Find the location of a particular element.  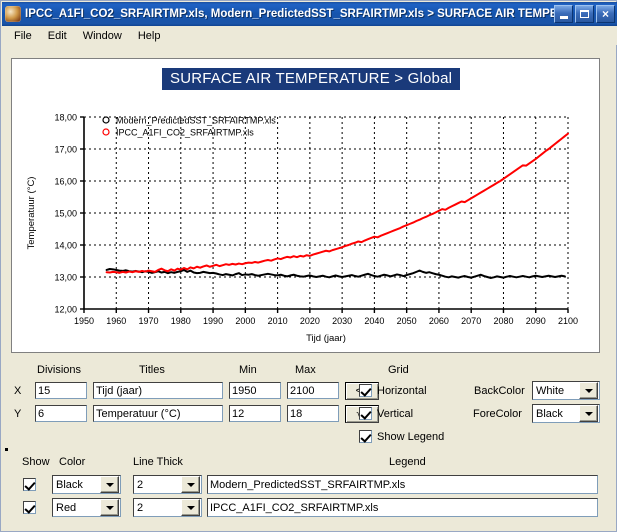

svg-text: 2020 is located at coordinates (310, 321).